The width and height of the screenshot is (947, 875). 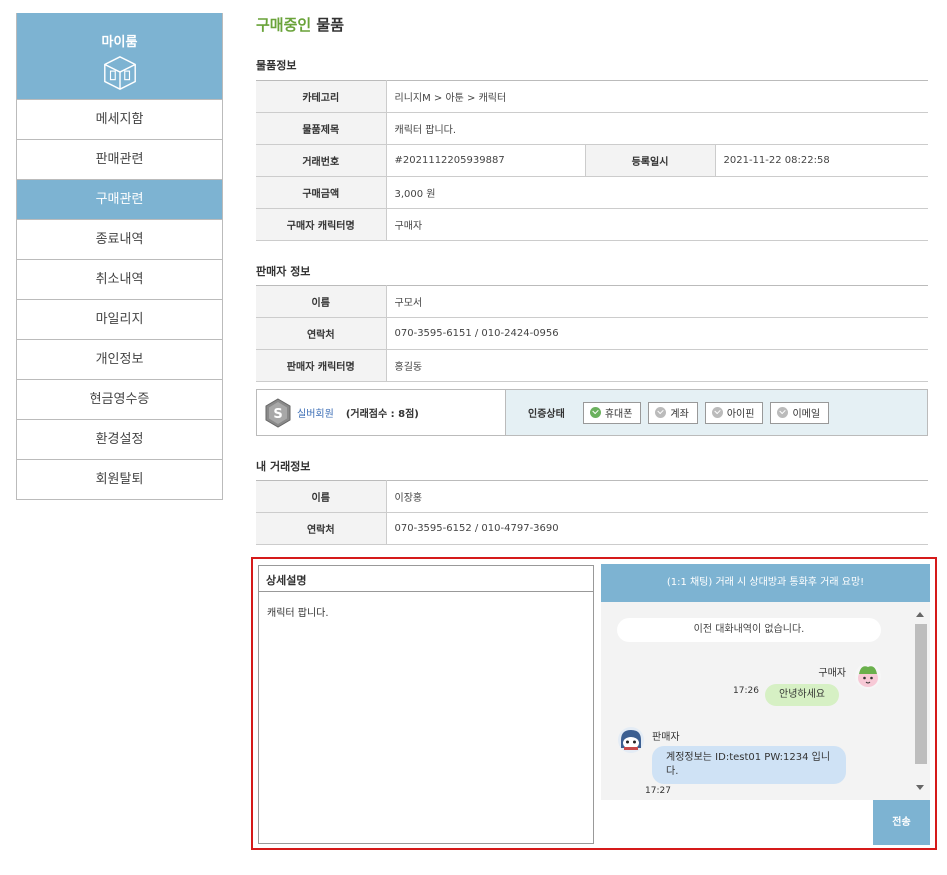 I want to click on trade-number-value: #2021112205939887, so click(x=485, y=160).